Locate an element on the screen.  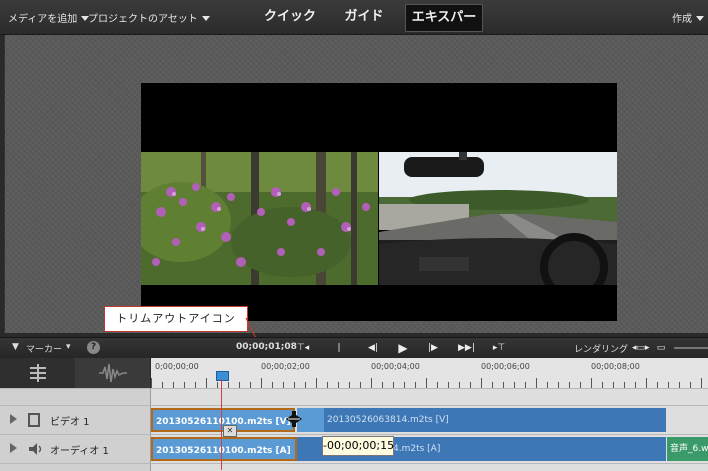
top-toolbar: メディアを追加 プロジェクトのアセット クイック ガイド エキスパート 作成 is located at coordinates (354, 25).